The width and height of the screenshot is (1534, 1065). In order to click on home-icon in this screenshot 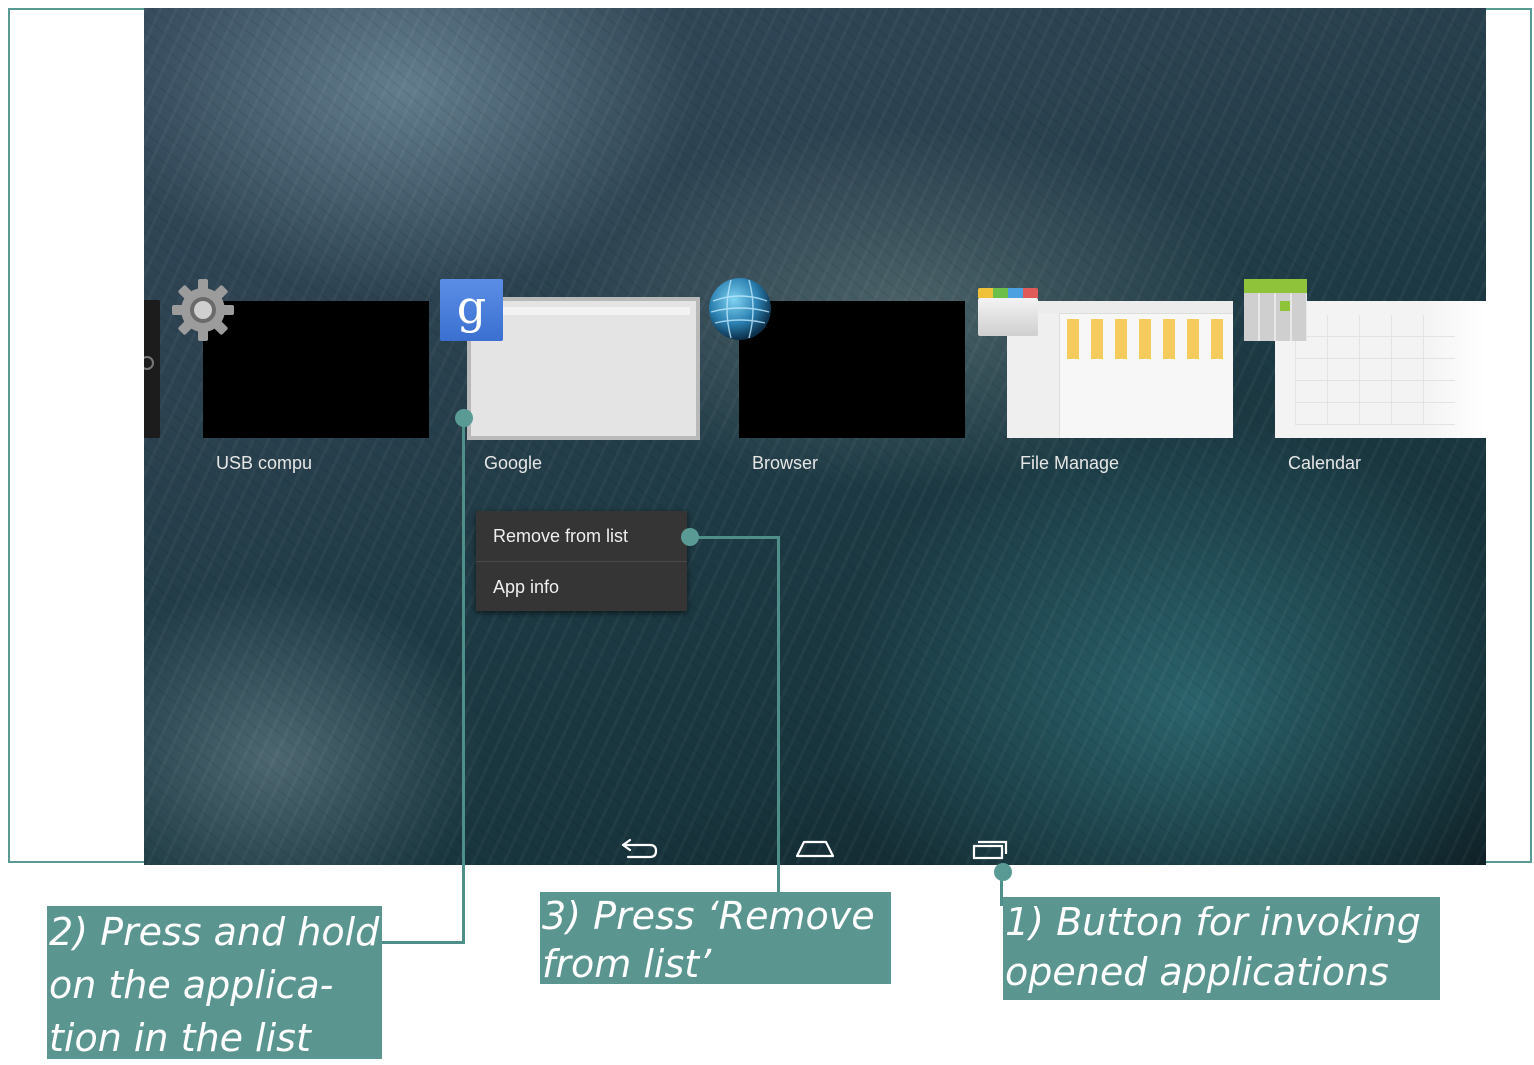, I will do `click(815, 848)`.